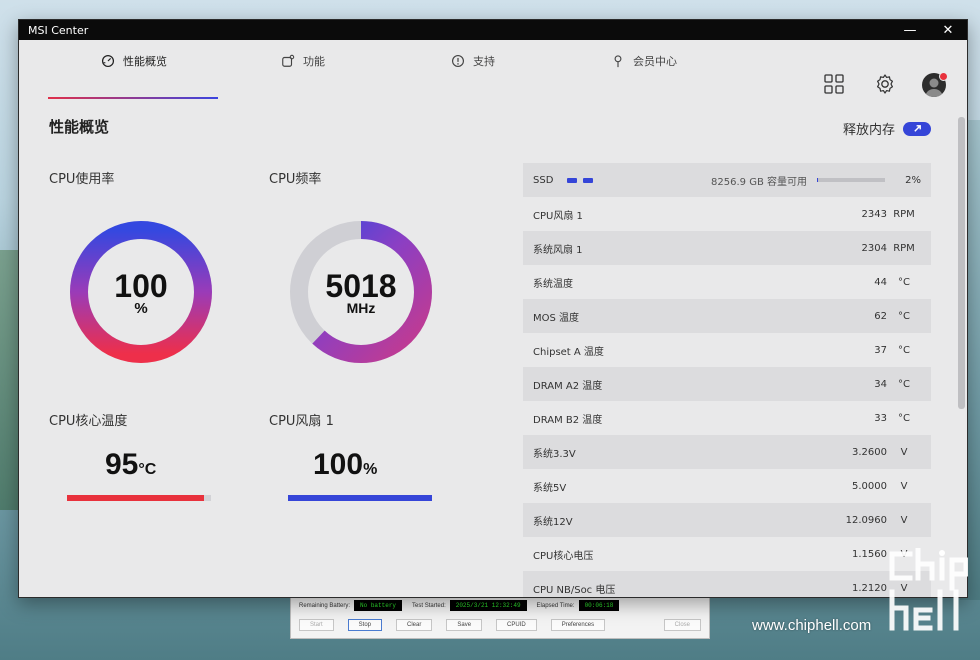 This screenshot has height=660, width=980. Describe the element at coordinates (563, 556) in the screenshot. I see `sensor-name: CPU核心电压` at that location.